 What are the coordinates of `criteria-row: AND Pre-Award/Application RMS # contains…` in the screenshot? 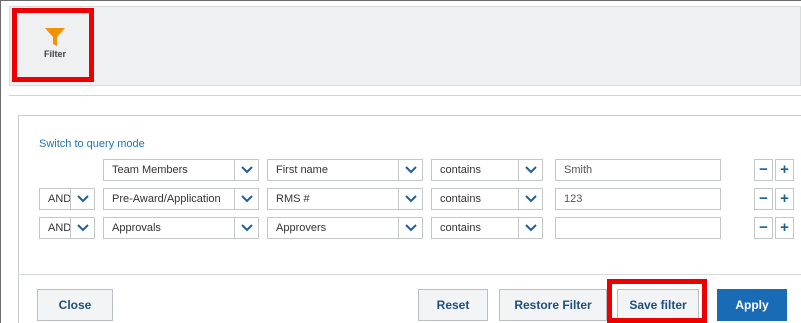 It's located at (410, 199).